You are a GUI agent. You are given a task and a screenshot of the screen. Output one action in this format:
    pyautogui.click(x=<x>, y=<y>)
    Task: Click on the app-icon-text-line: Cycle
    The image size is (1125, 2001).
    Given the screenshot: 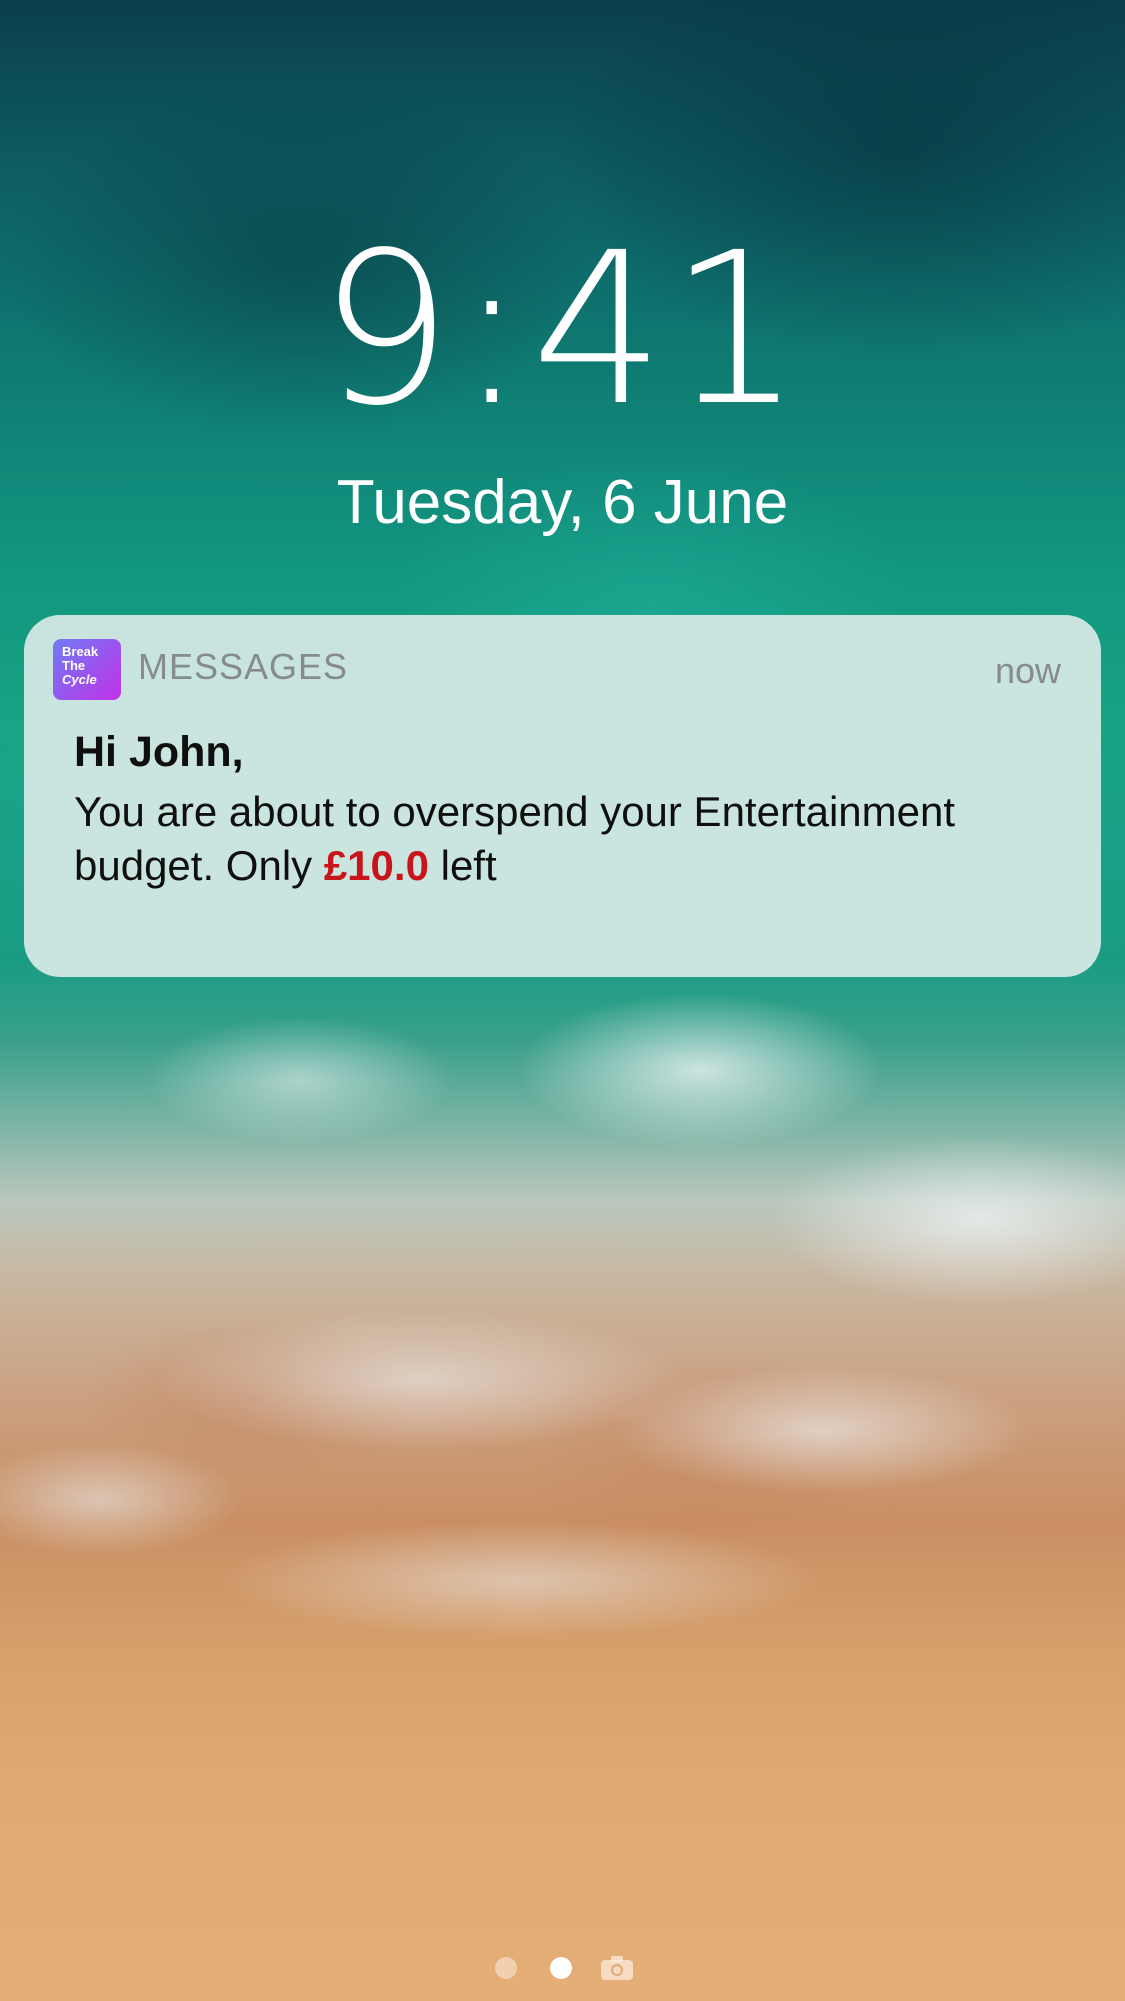 What is the action you would take?
    pyautogui.click(x=79, y=679)
    